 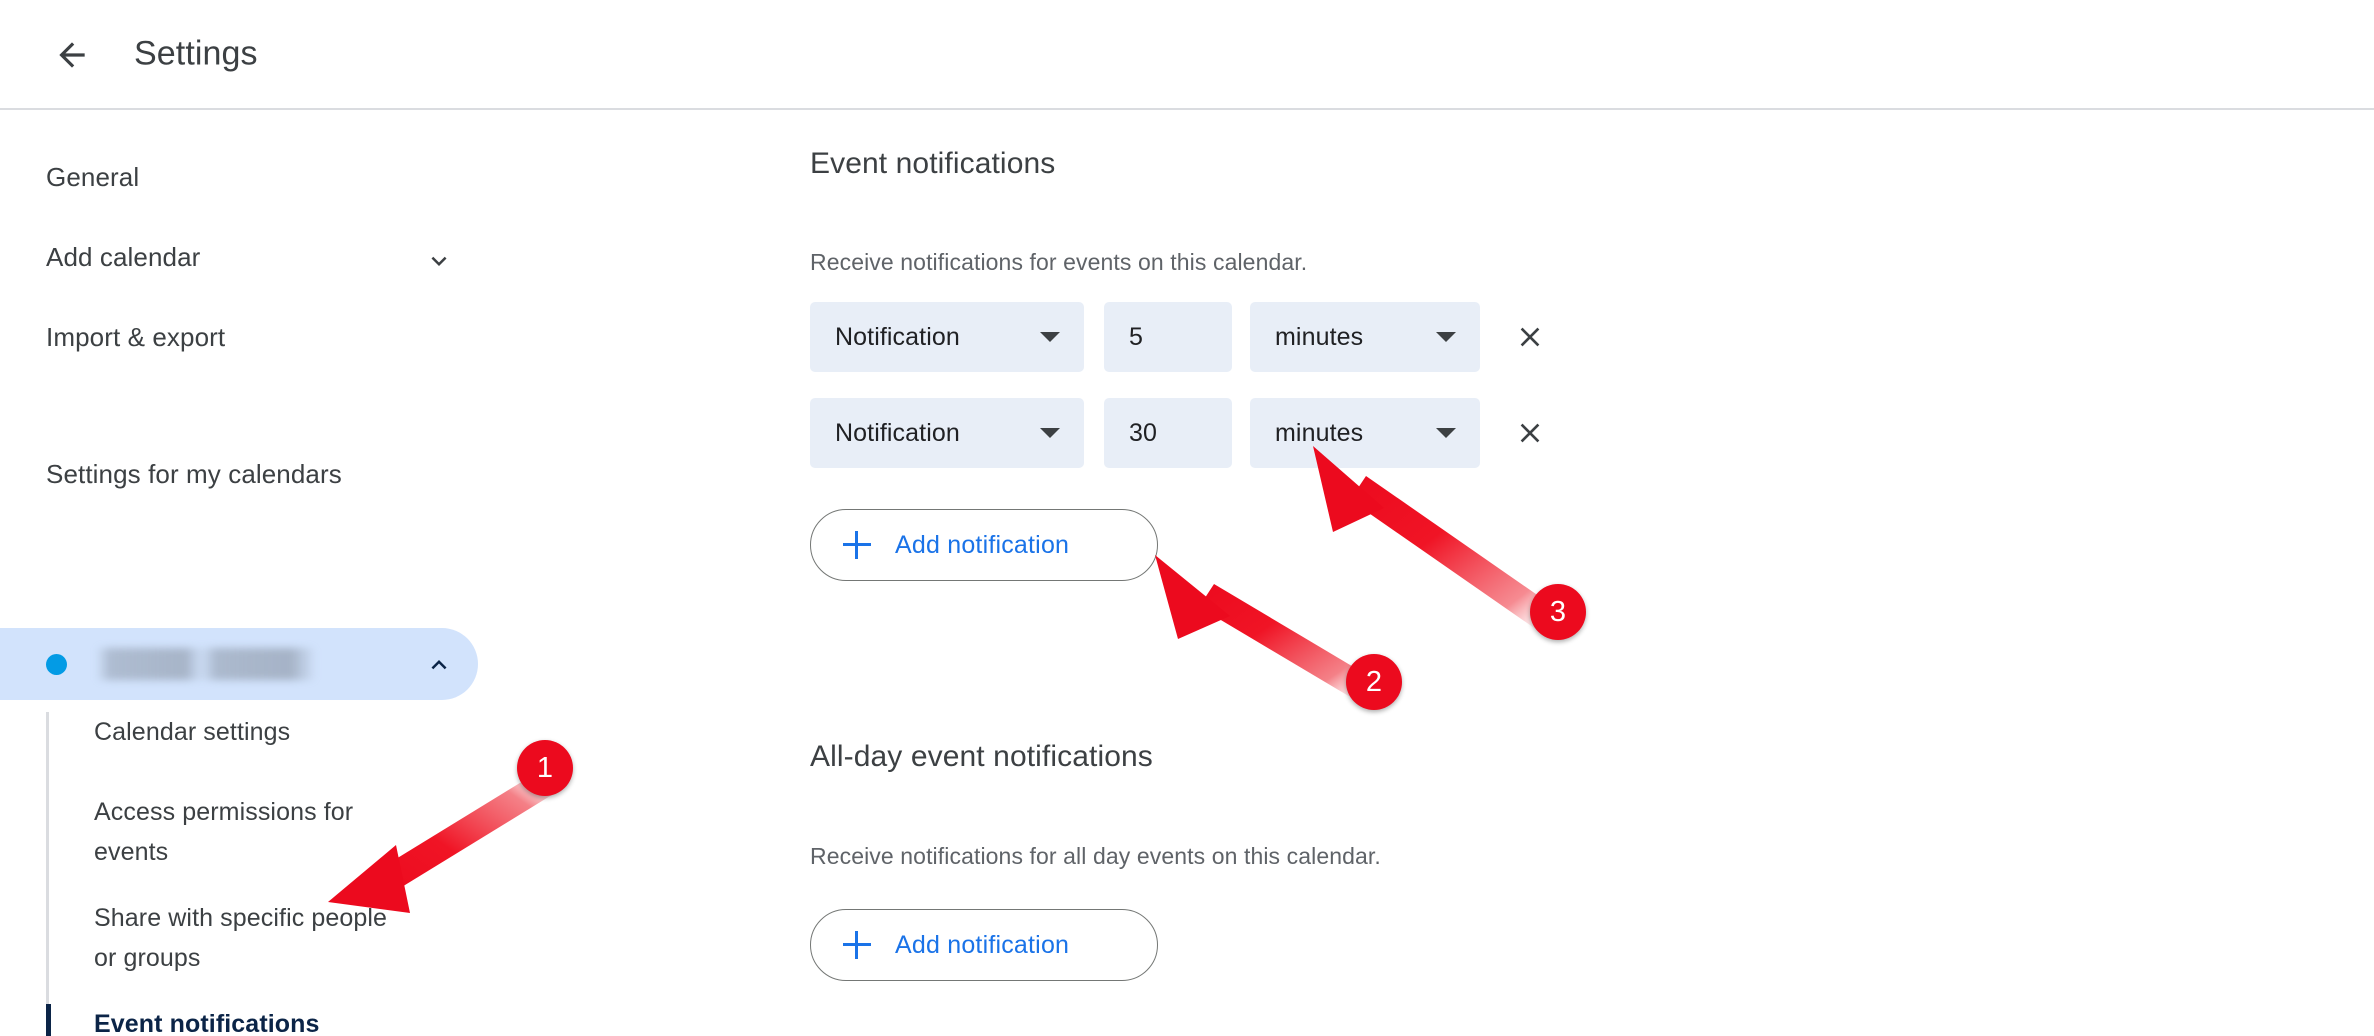 What do you see at coordinates (135, 337) in the screenshot?
I see `sidebar-item-import-export: Import & export` at bounding box center [135, 337].